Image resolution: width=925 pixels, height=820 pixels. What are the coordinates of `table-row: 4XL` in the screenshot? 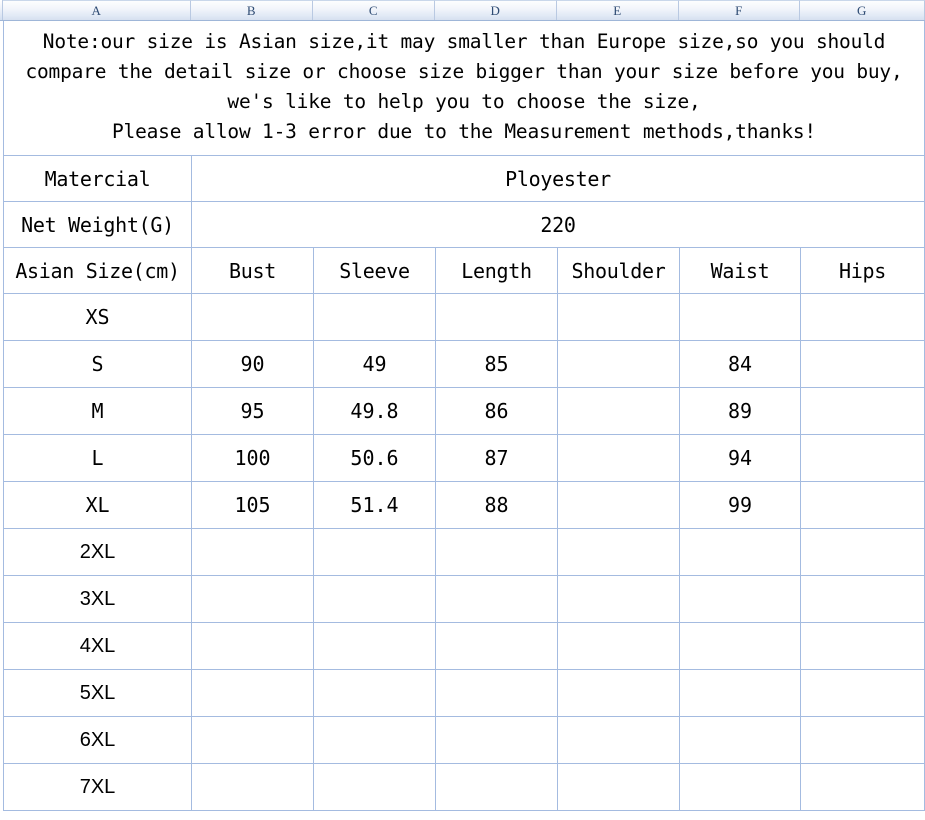 It's located at (464, 646).